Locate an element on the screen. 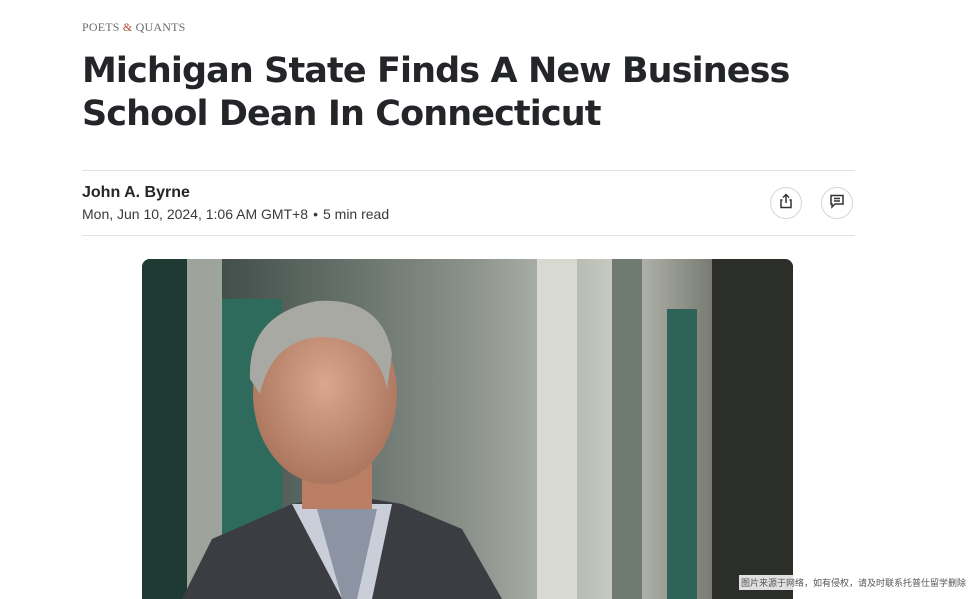 Image resolution: width=968 pixels, height=599 pixels. share-button is located at coordinates (786, 203).